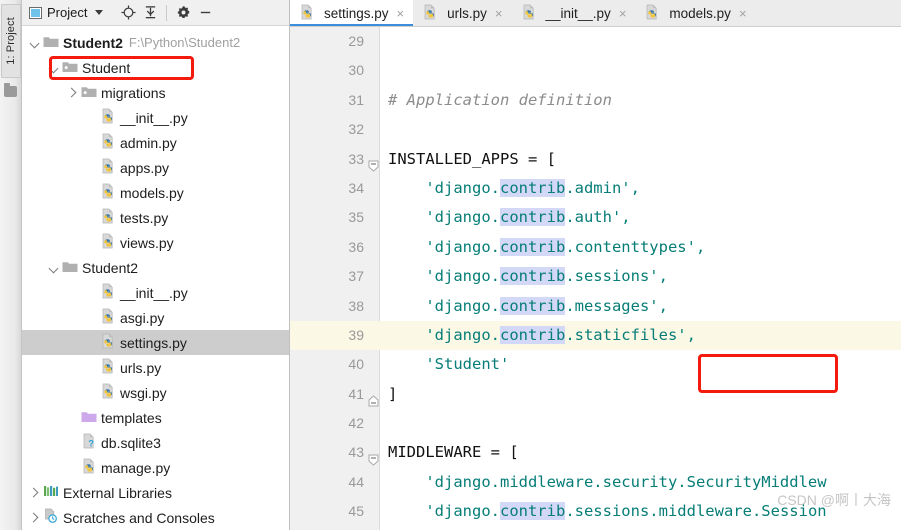  What do you see at coordinates (51, 492) in the screenshot?
I see `libraries-icon` at bounding box center [51, 492].